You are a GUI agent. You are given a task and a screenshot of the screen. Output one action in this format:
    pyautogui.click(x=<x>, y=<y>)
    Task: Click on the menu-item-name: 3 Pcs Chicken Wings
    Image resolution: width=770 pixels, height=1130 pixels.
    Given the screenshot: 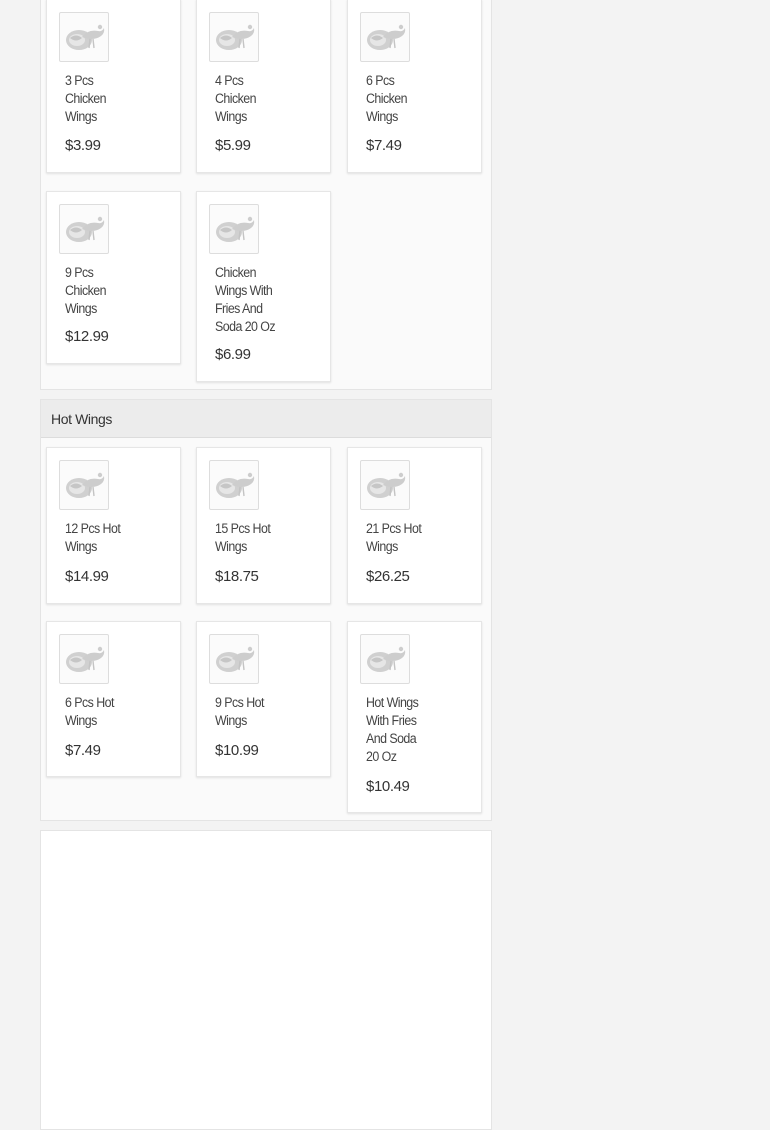 What is the action you would take?
    pyautogui.click(x=86, y=98)
    